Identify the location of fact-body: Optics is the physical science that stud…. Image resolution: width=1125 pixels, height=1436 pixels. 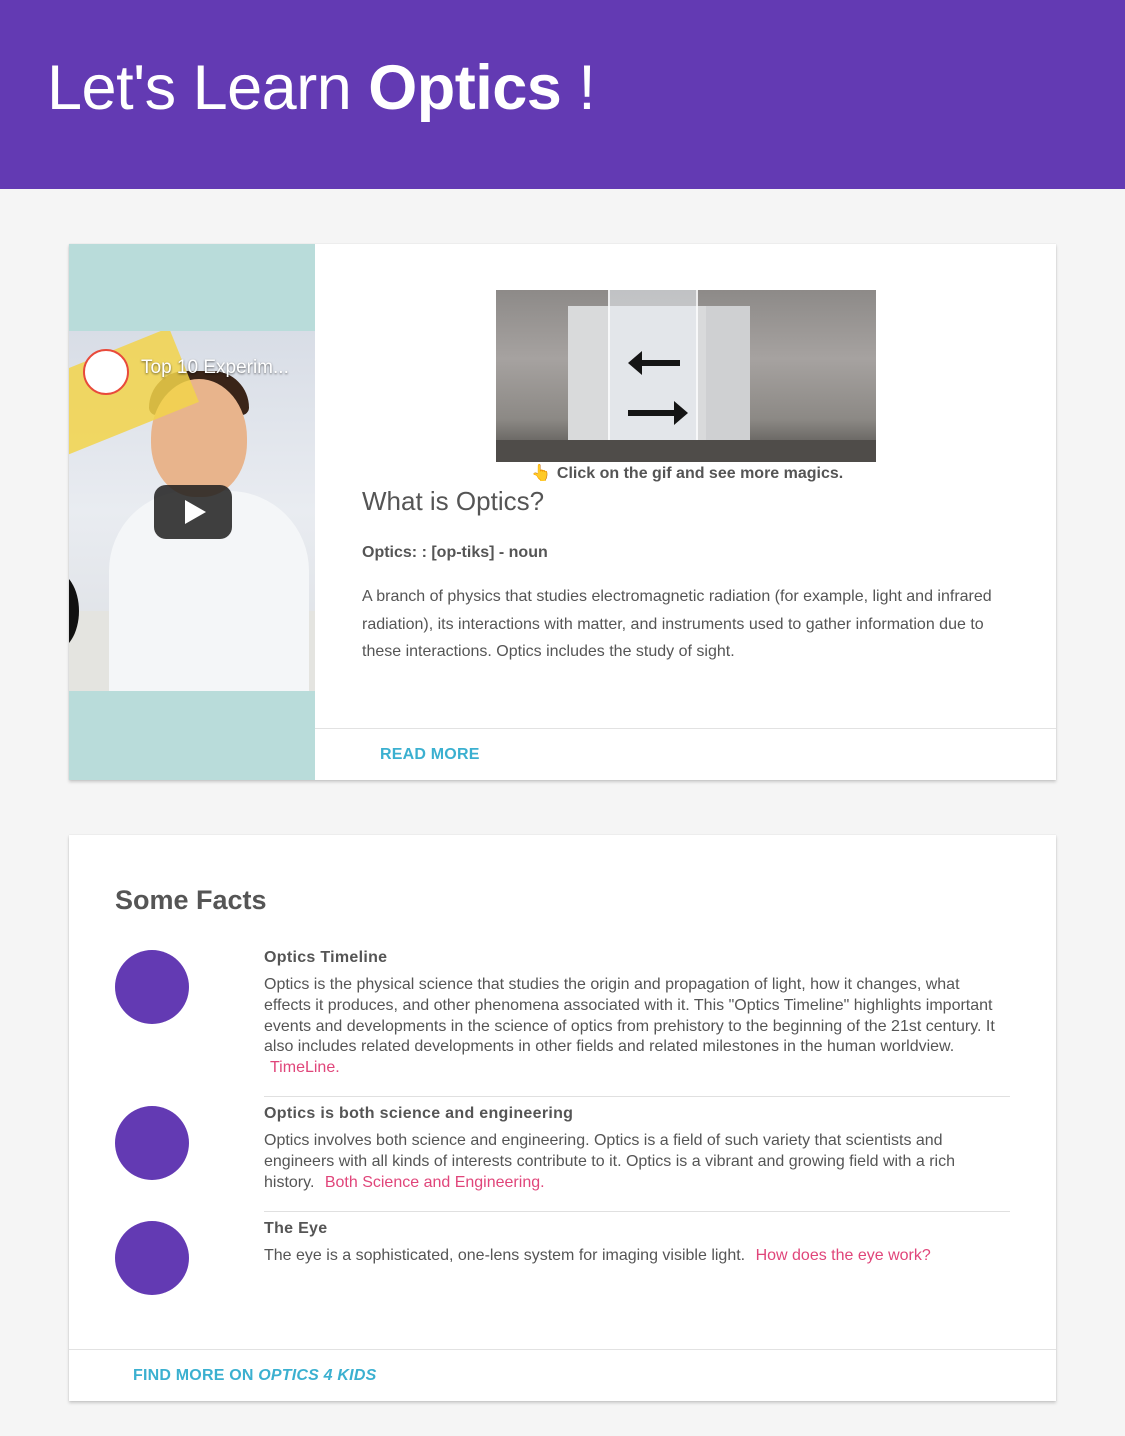
(636, 1027).